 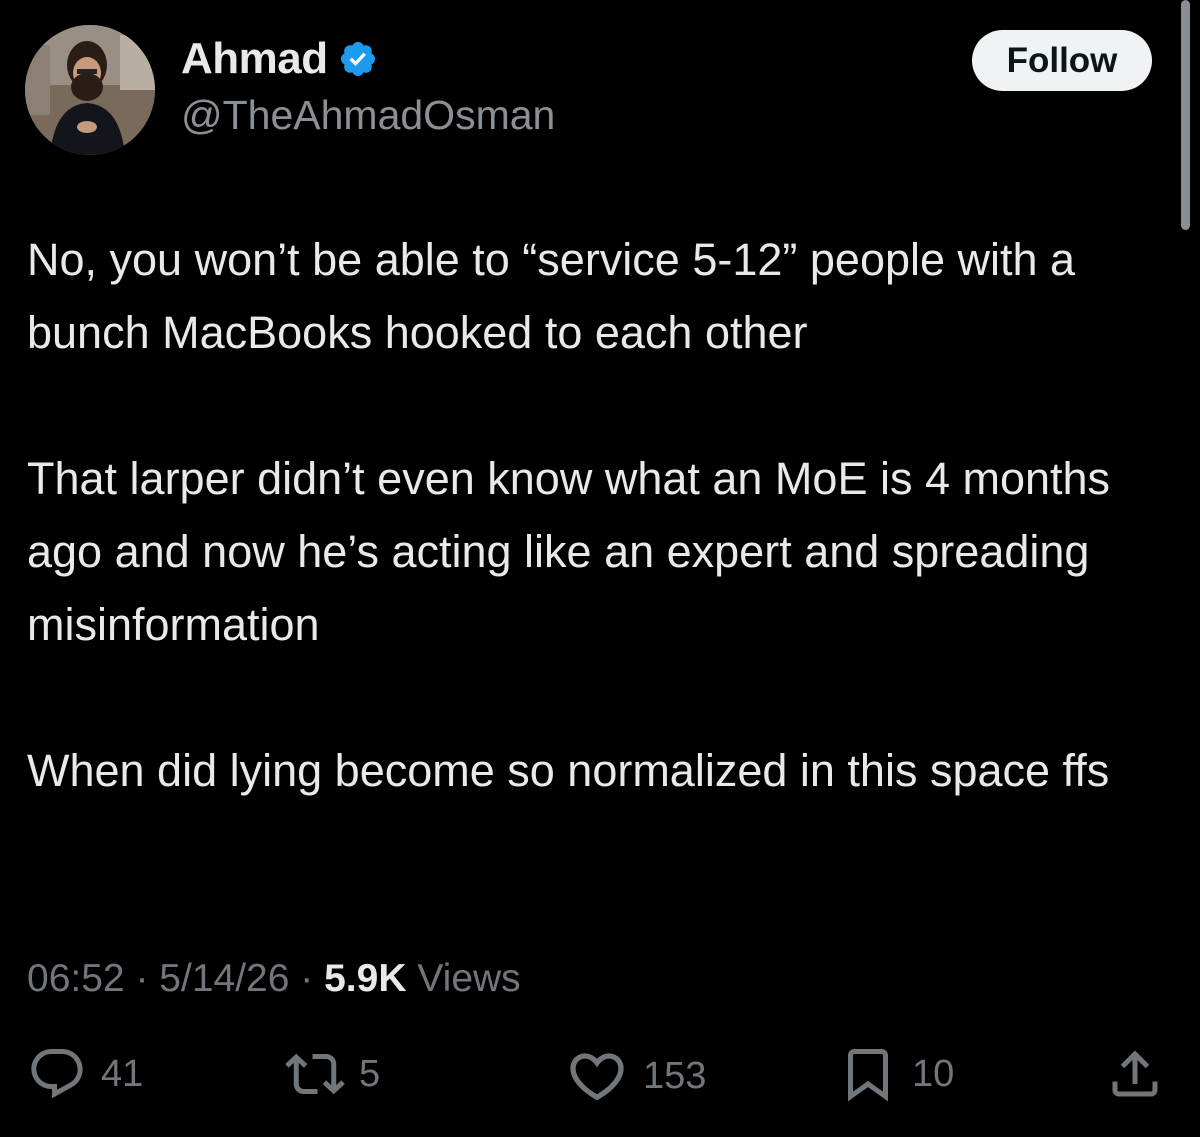 What do you see at coordinates (868, 1074) in the screenshot?
I see `bookmark-icon` at bounding box center [868, 1074].